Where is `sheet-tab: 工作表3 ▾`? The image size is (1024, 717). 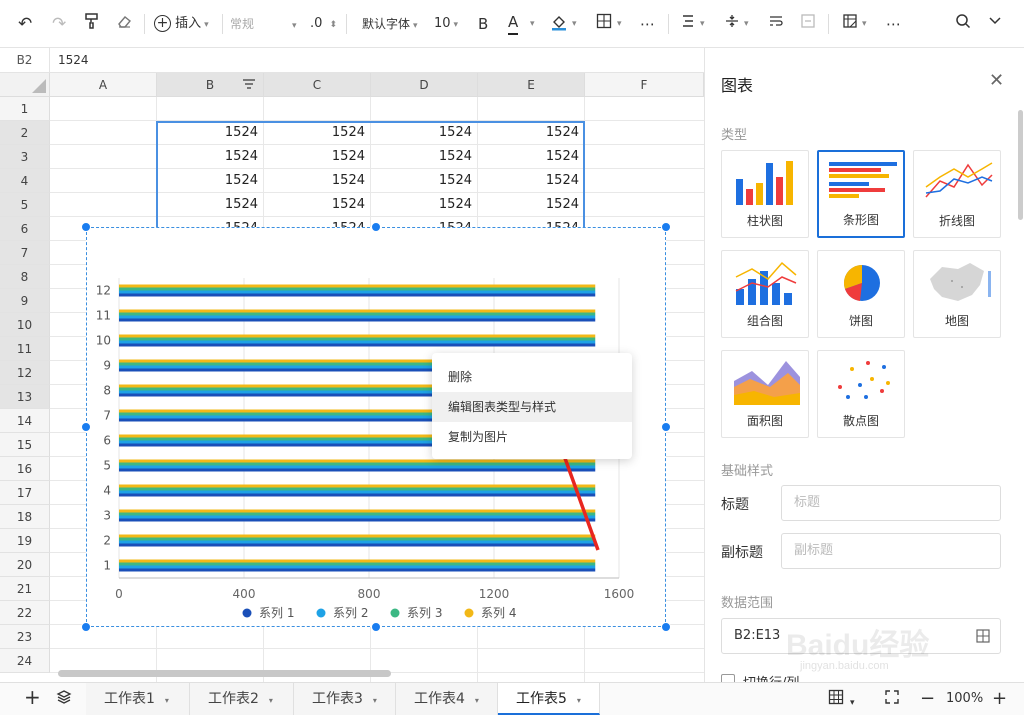 sheet-tab: 工作表3 ▾ is located at coordinates (345, 699).